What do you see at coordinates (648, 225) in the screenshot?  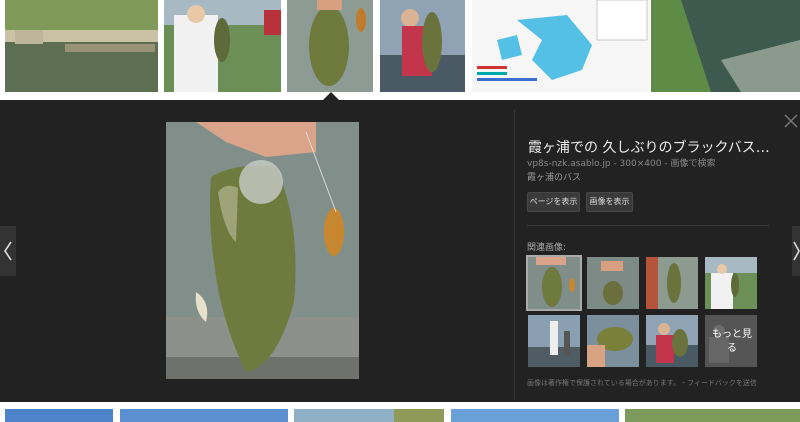 I see `divider` at bounding box center [648, 225].